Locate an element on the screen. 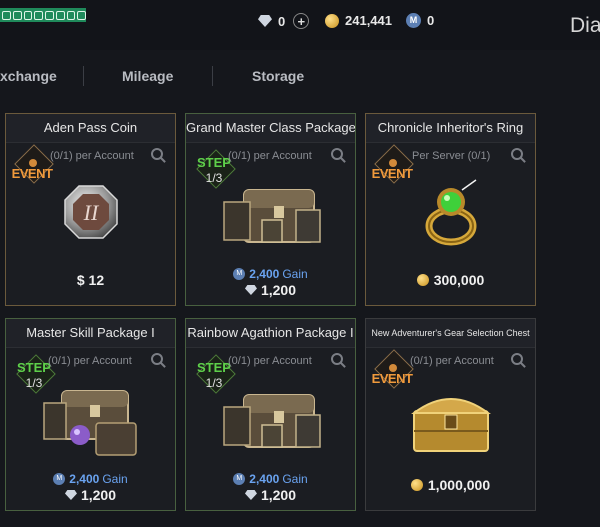 The image size is (600, 527). status-icons is located at coordinates (43, 15).